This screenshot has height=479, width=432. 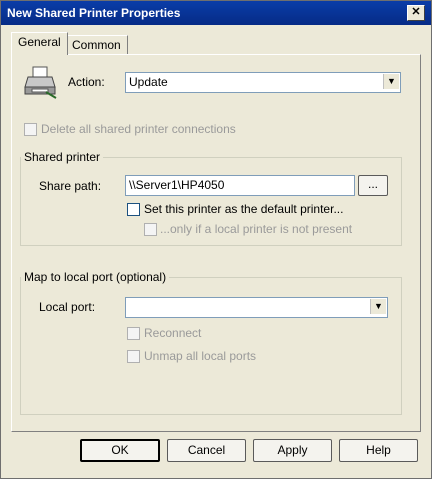 I want to click on only-if-checkbox, so click(x=150, y=229).